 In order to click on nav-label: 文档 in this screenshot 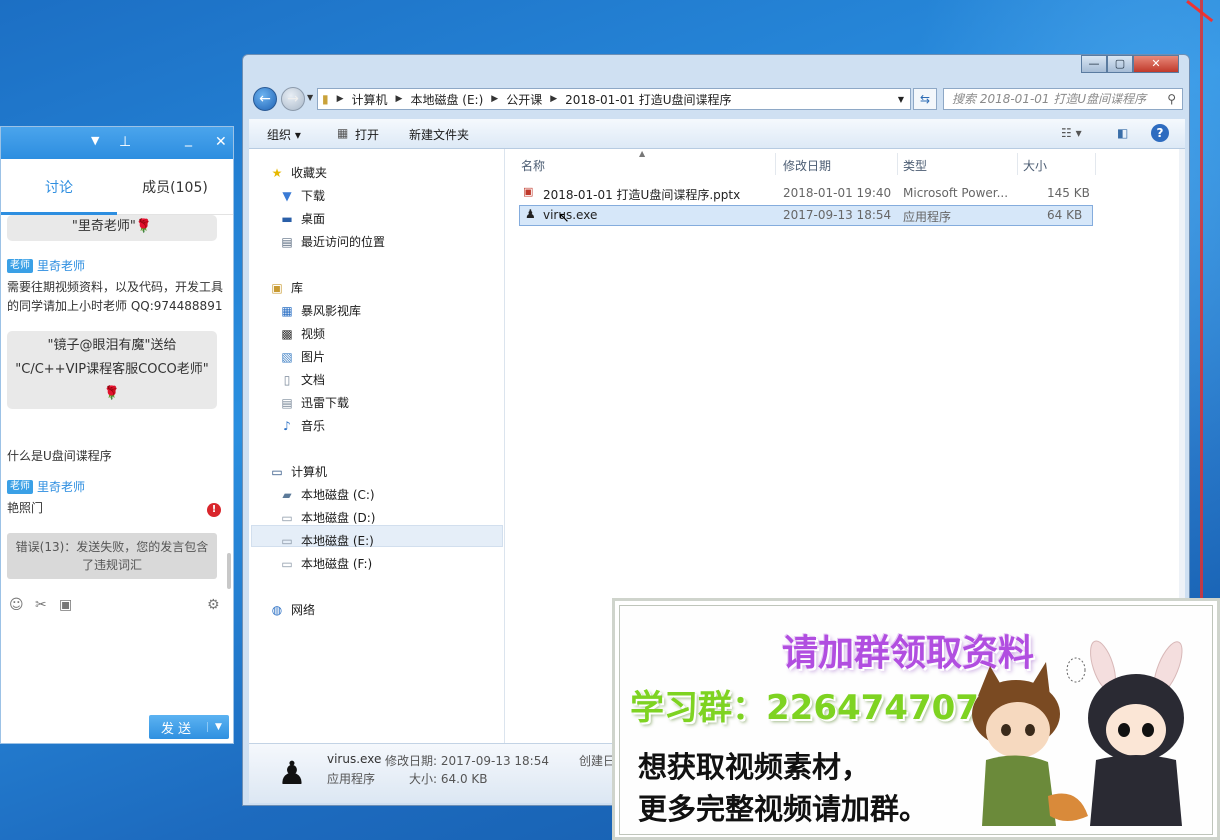, I will do `click(313, 380)`.